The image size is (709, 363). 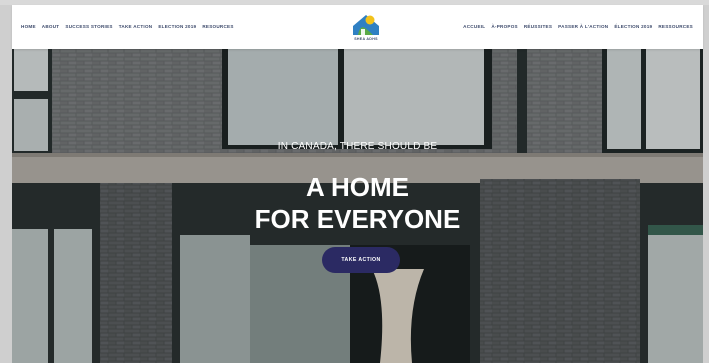 What do you see at coordinates (177, 26) in the screenshot?
I see `nav-election-2019: ELECTION 2019` at bounding box center [177, 26].